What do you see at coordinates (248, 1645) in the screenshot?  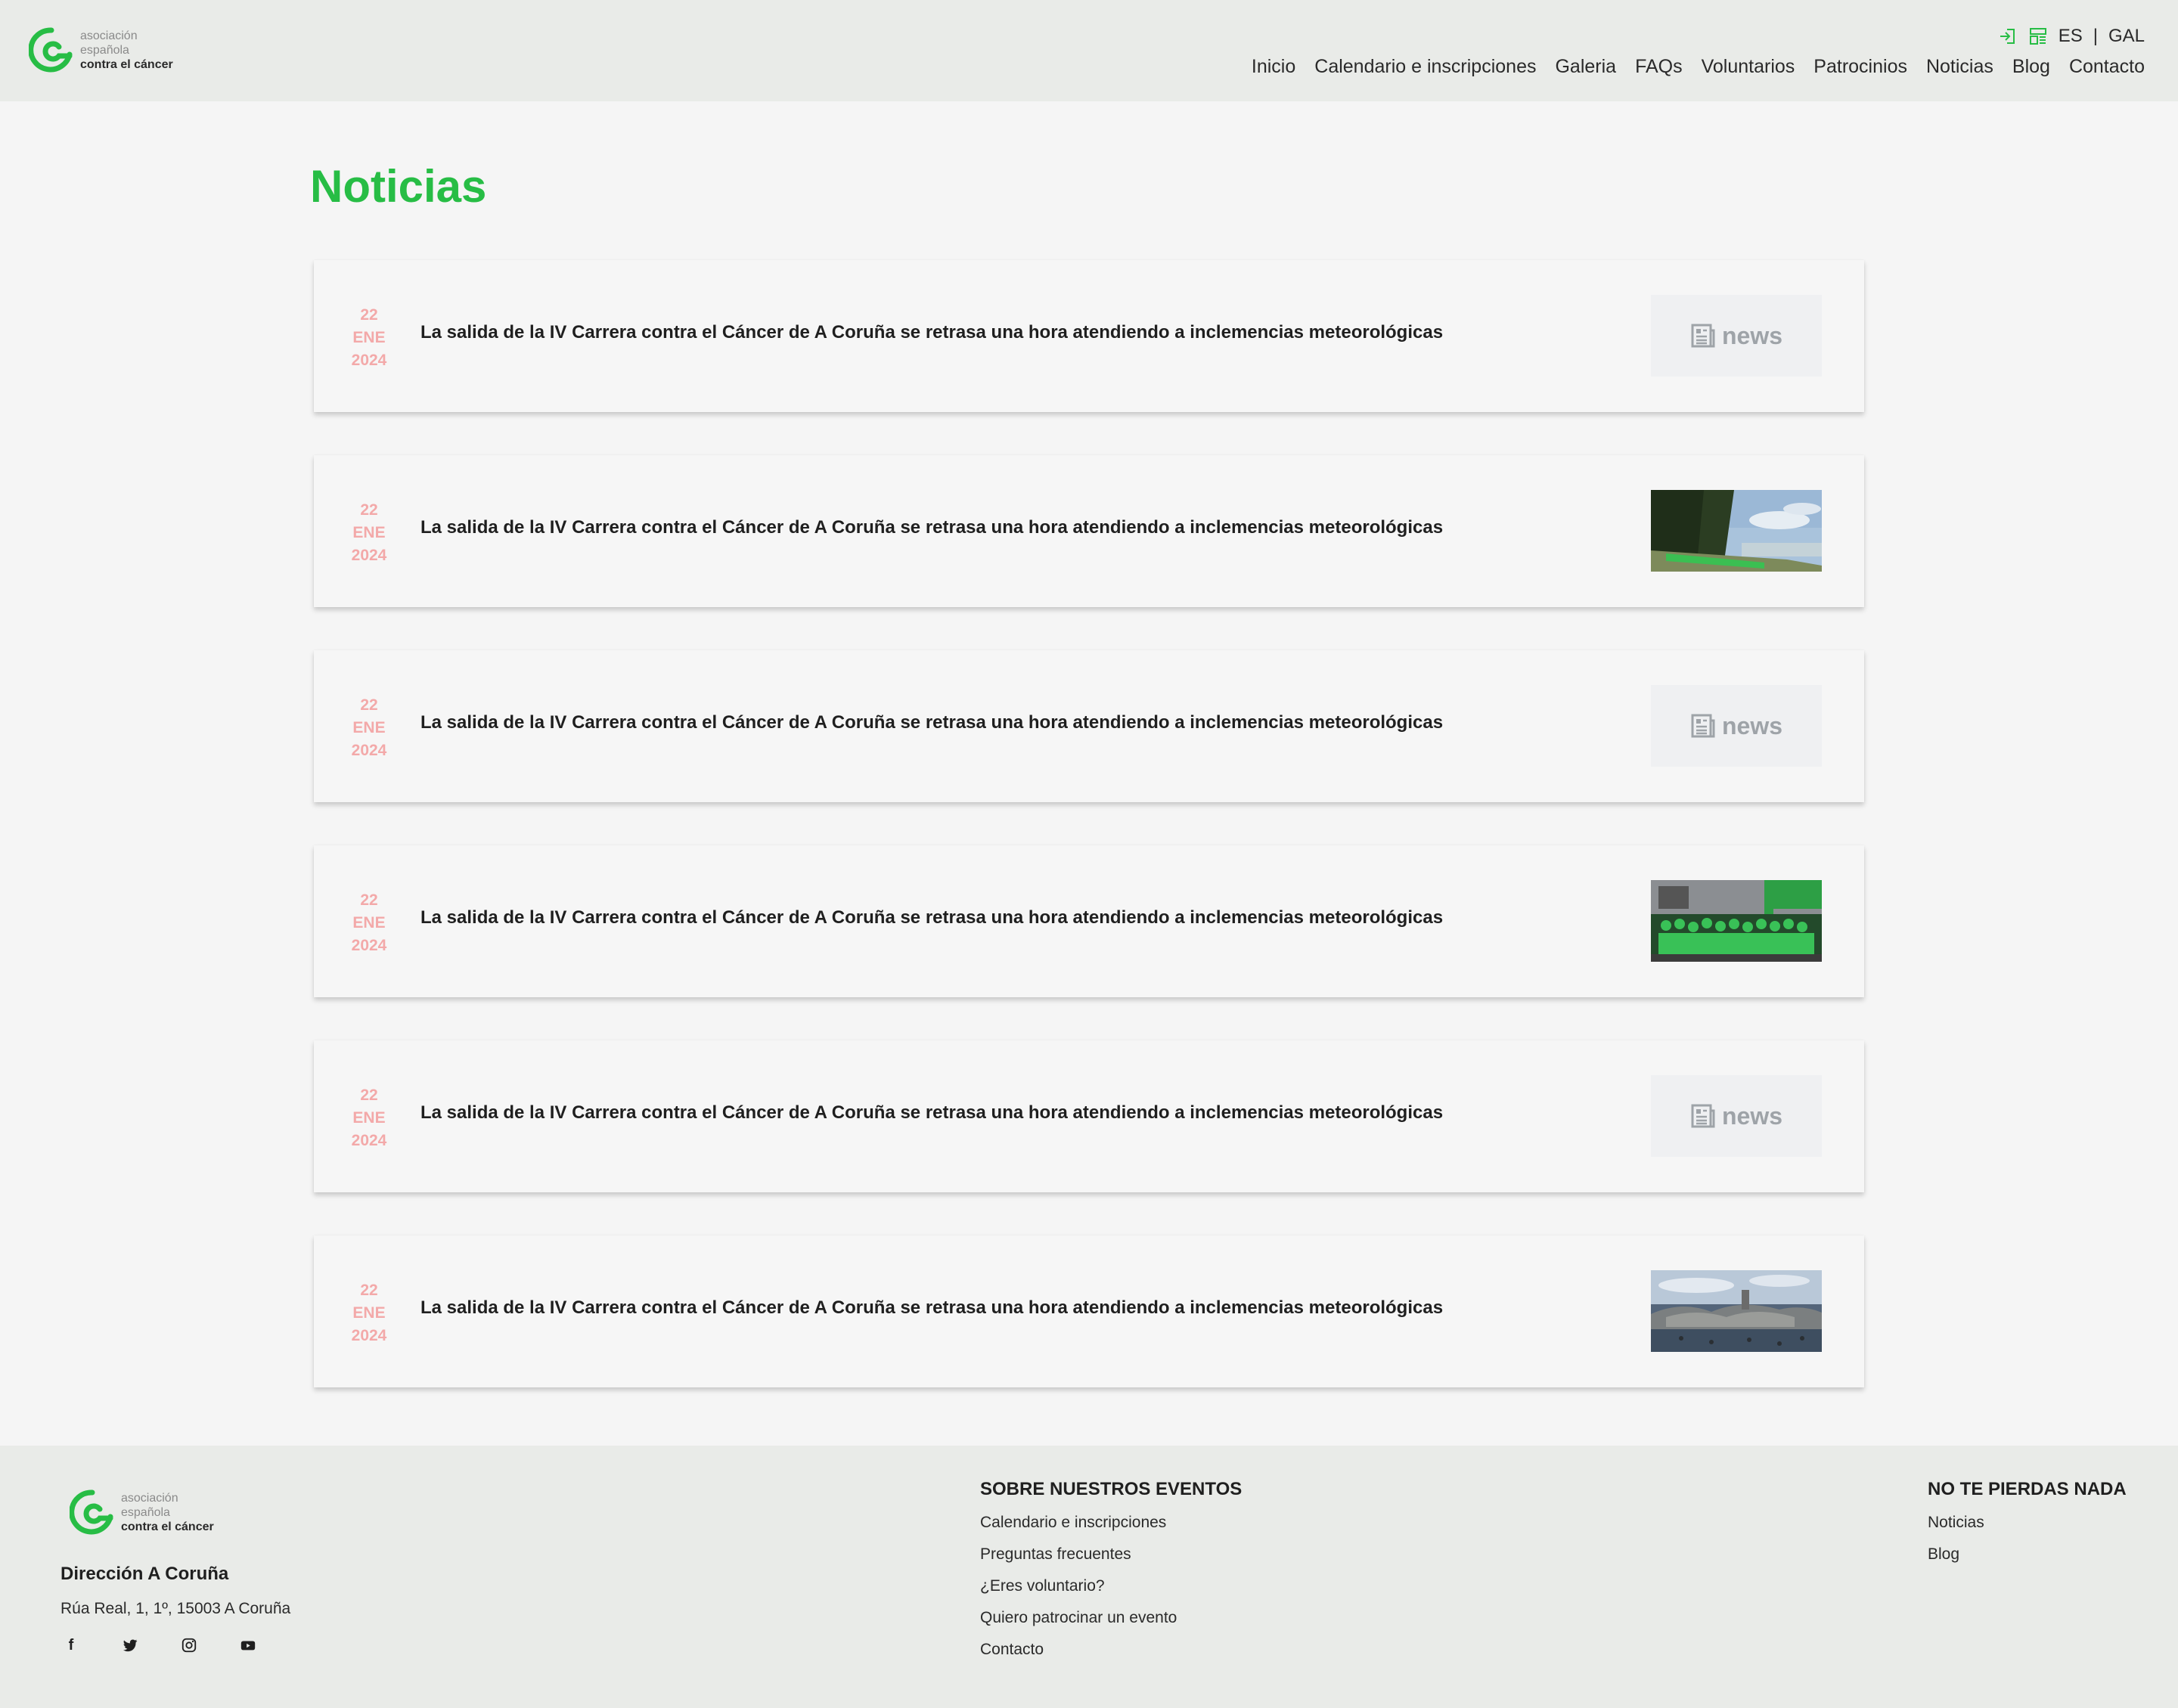 I see `youtube-icon` at bounding box center [248, 1645].